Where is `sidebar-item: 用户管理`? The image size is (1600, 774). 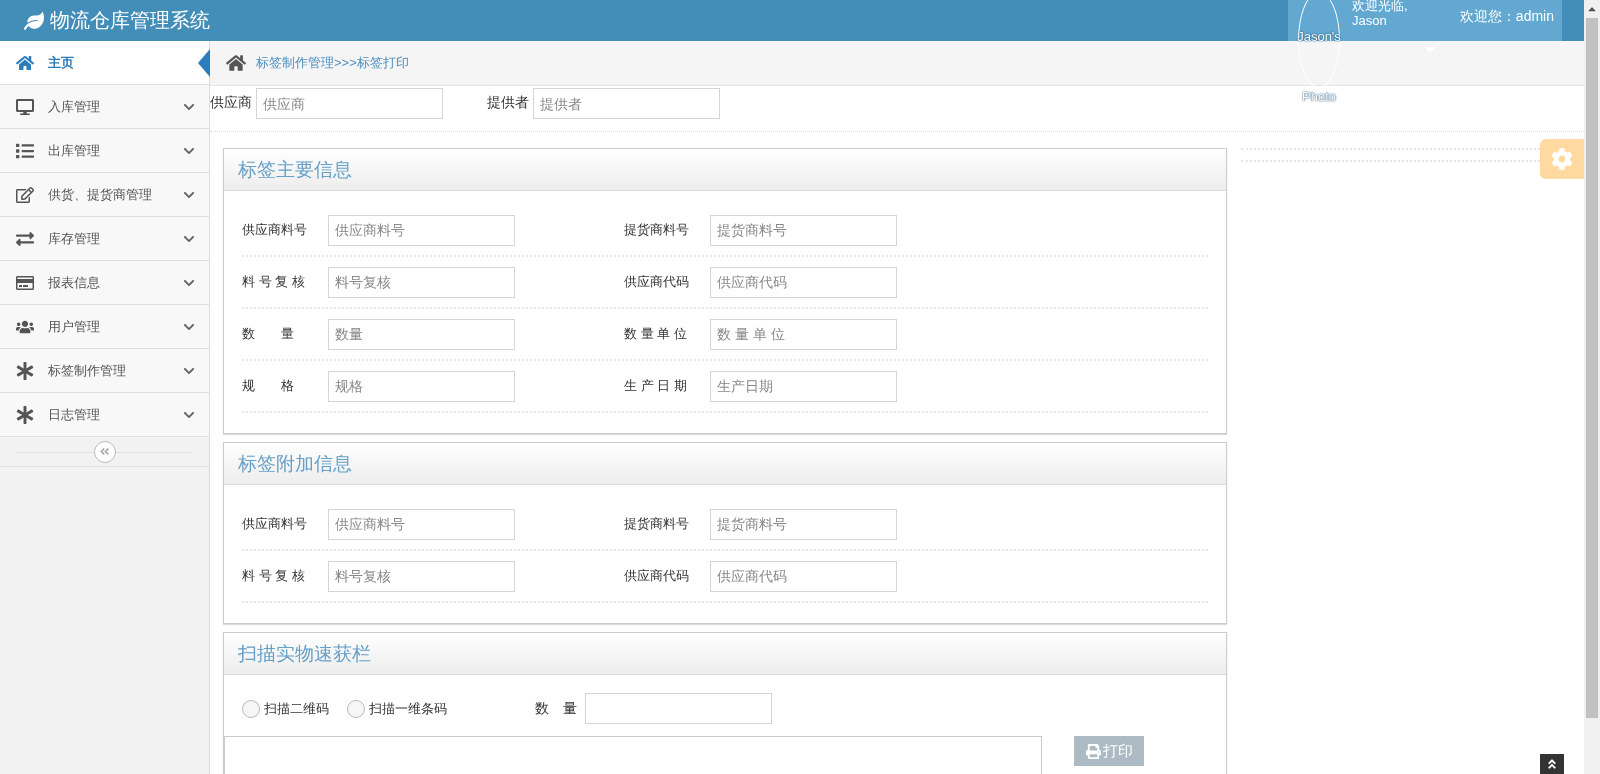
sidebar-item: 用户管理 is located at coordinates (104, 327).